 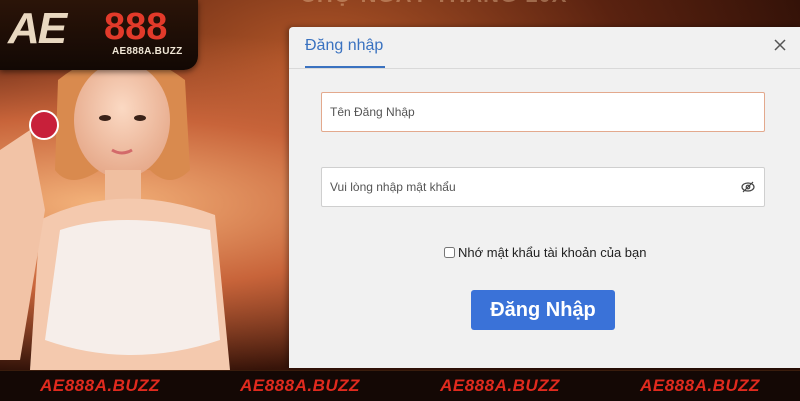 What do you see at coordinates (748, 187) in the screenshot?
I see `eye-slash-icon` at bounding box center [748, 187].